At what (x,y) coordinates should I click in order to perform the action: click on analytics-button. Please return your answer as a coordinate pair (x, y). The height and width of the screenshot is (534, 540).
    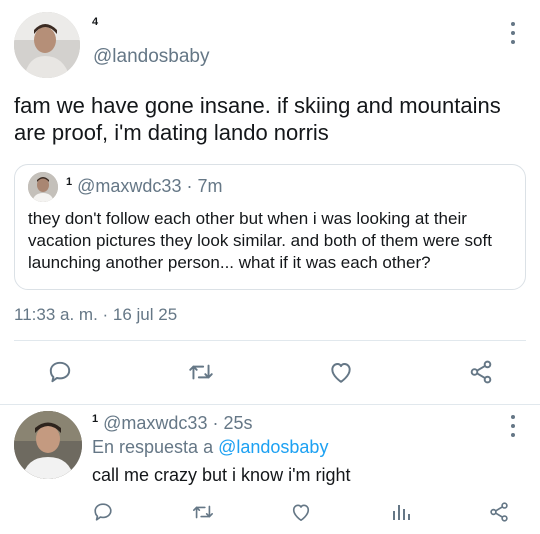
    Looking at the image, I should click on (401, 512).